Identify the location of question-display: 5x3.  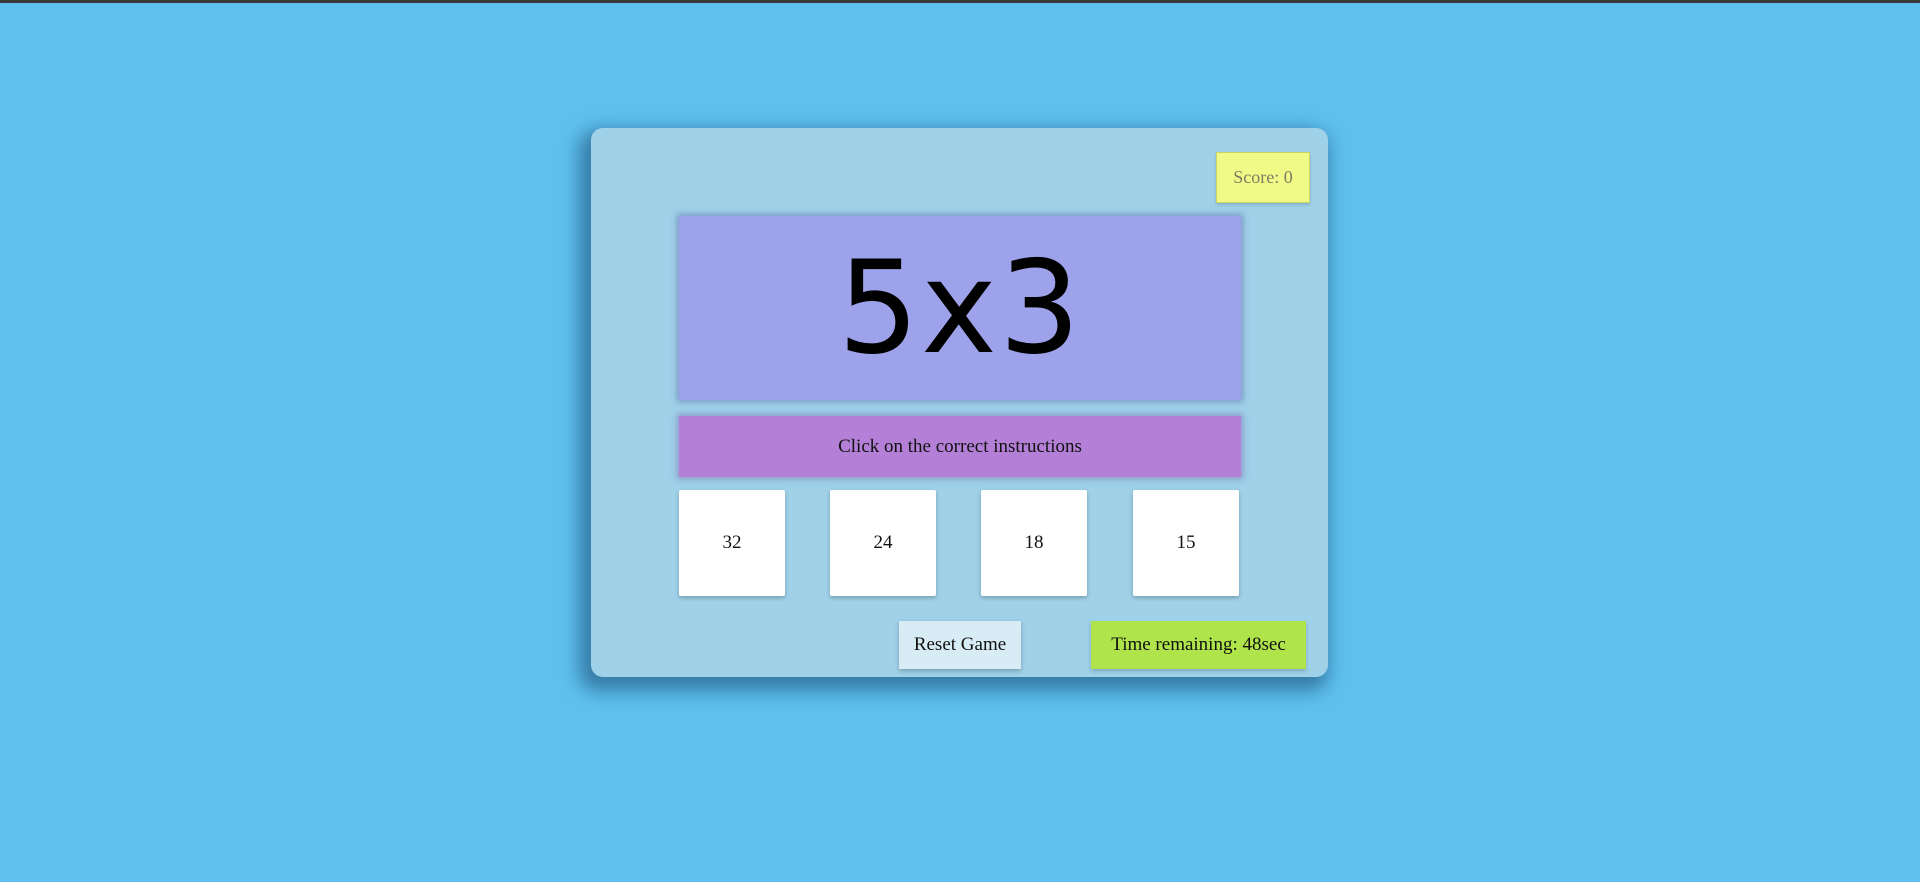
(960, 308).